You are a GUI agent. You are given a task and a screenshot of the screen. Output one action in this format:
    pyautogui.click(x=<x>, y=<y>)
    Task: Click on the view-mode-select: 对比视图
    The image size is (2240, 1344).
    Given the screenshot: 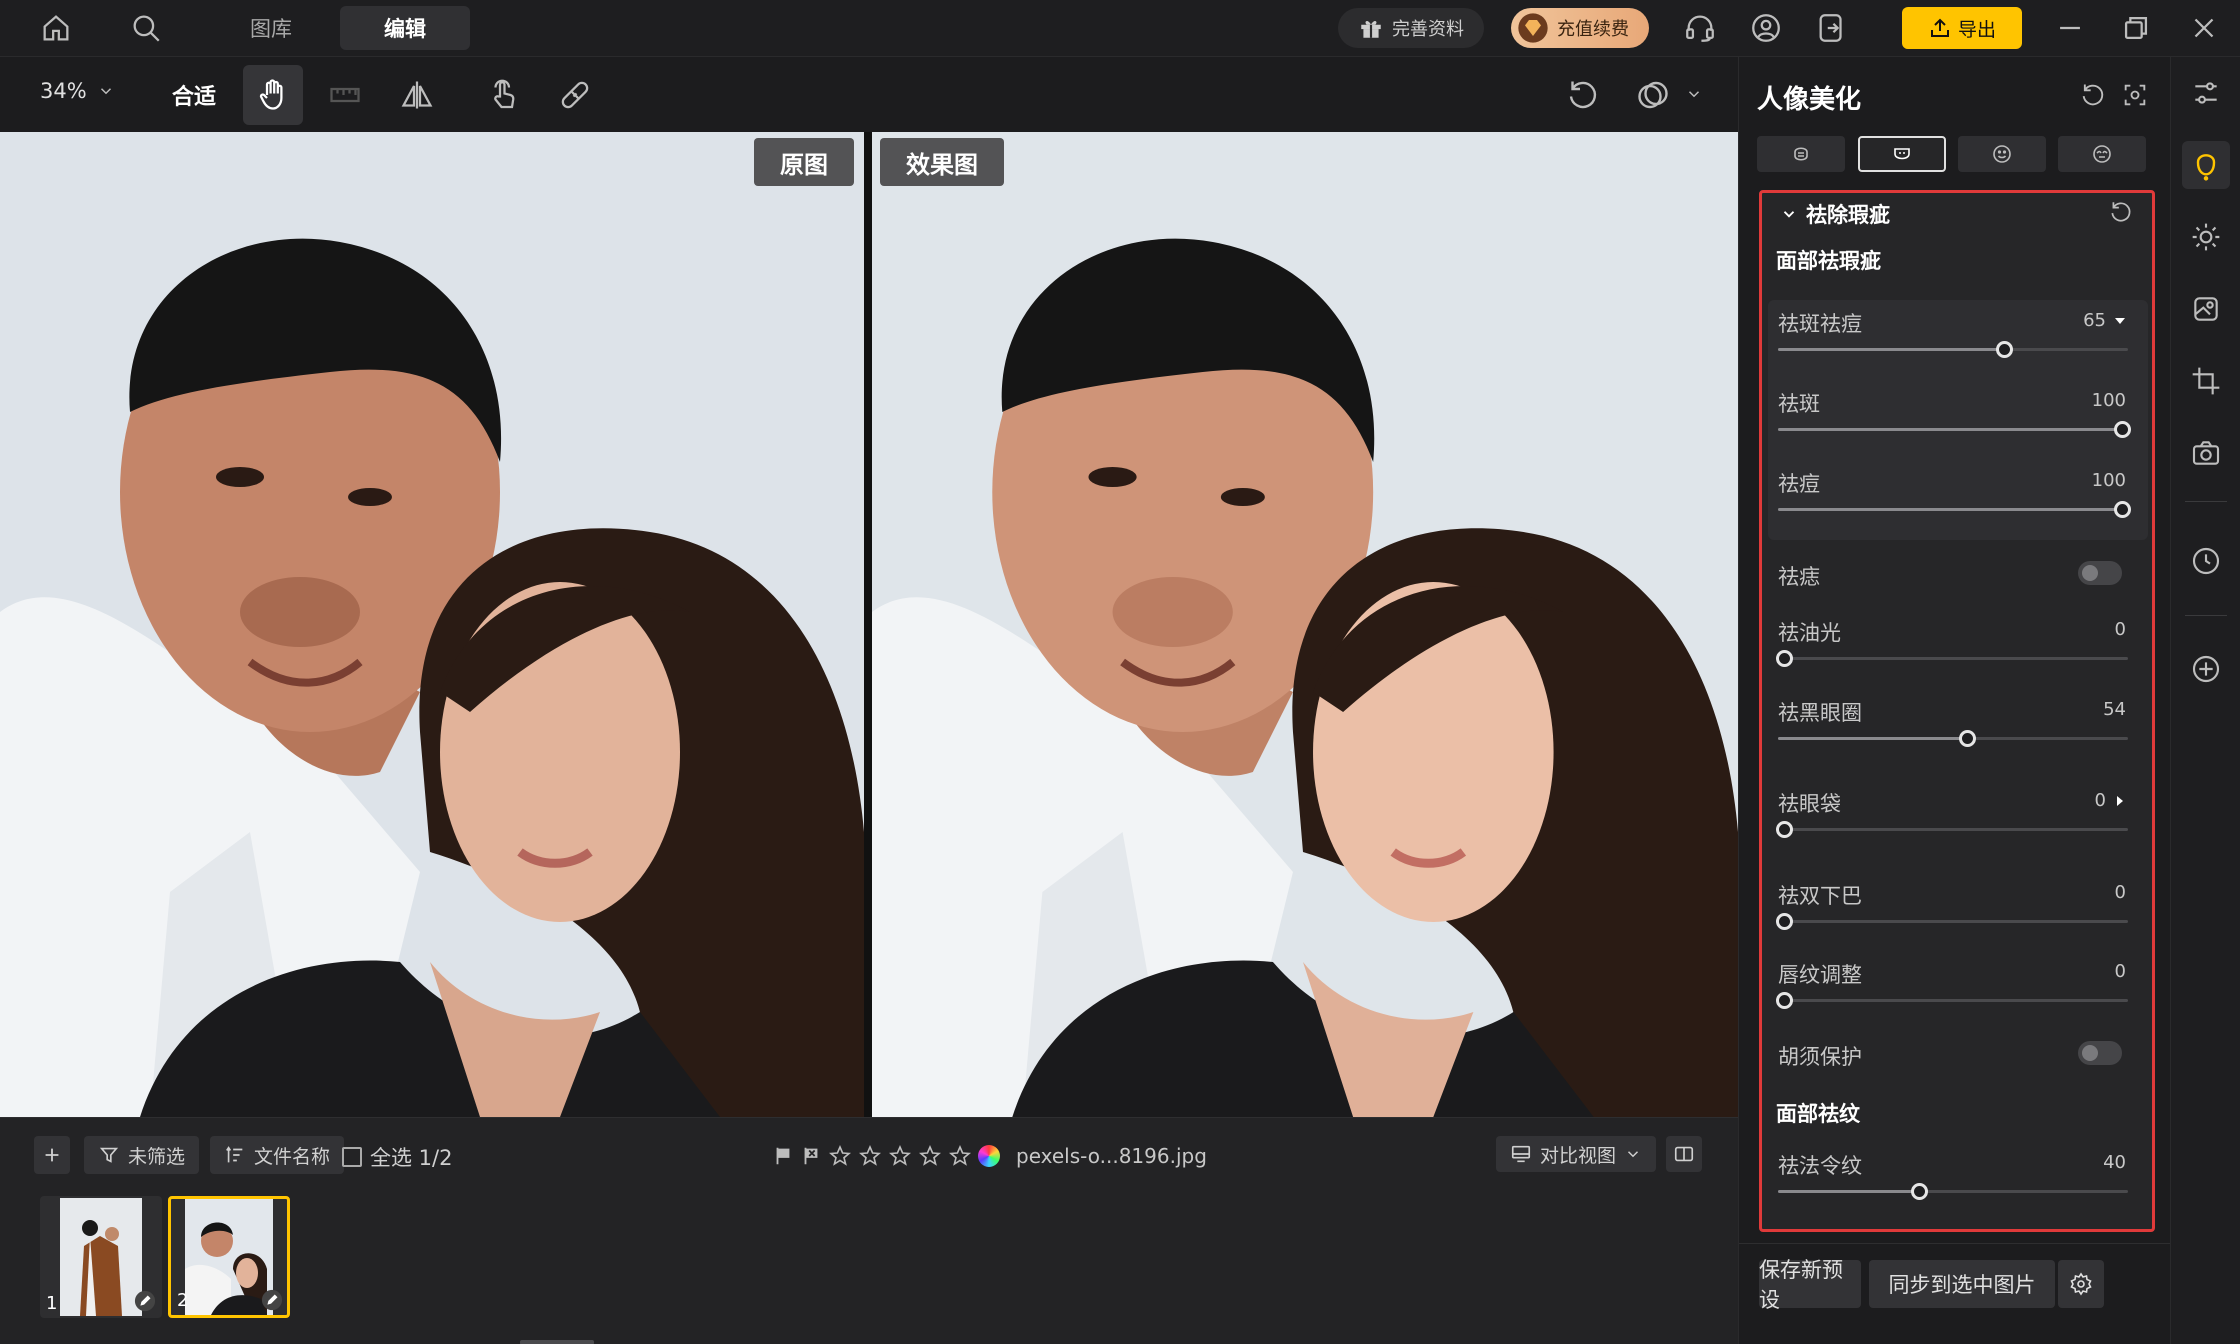 What is the action you would take?
    pyautogui.click(x=1576, y=1154)
    